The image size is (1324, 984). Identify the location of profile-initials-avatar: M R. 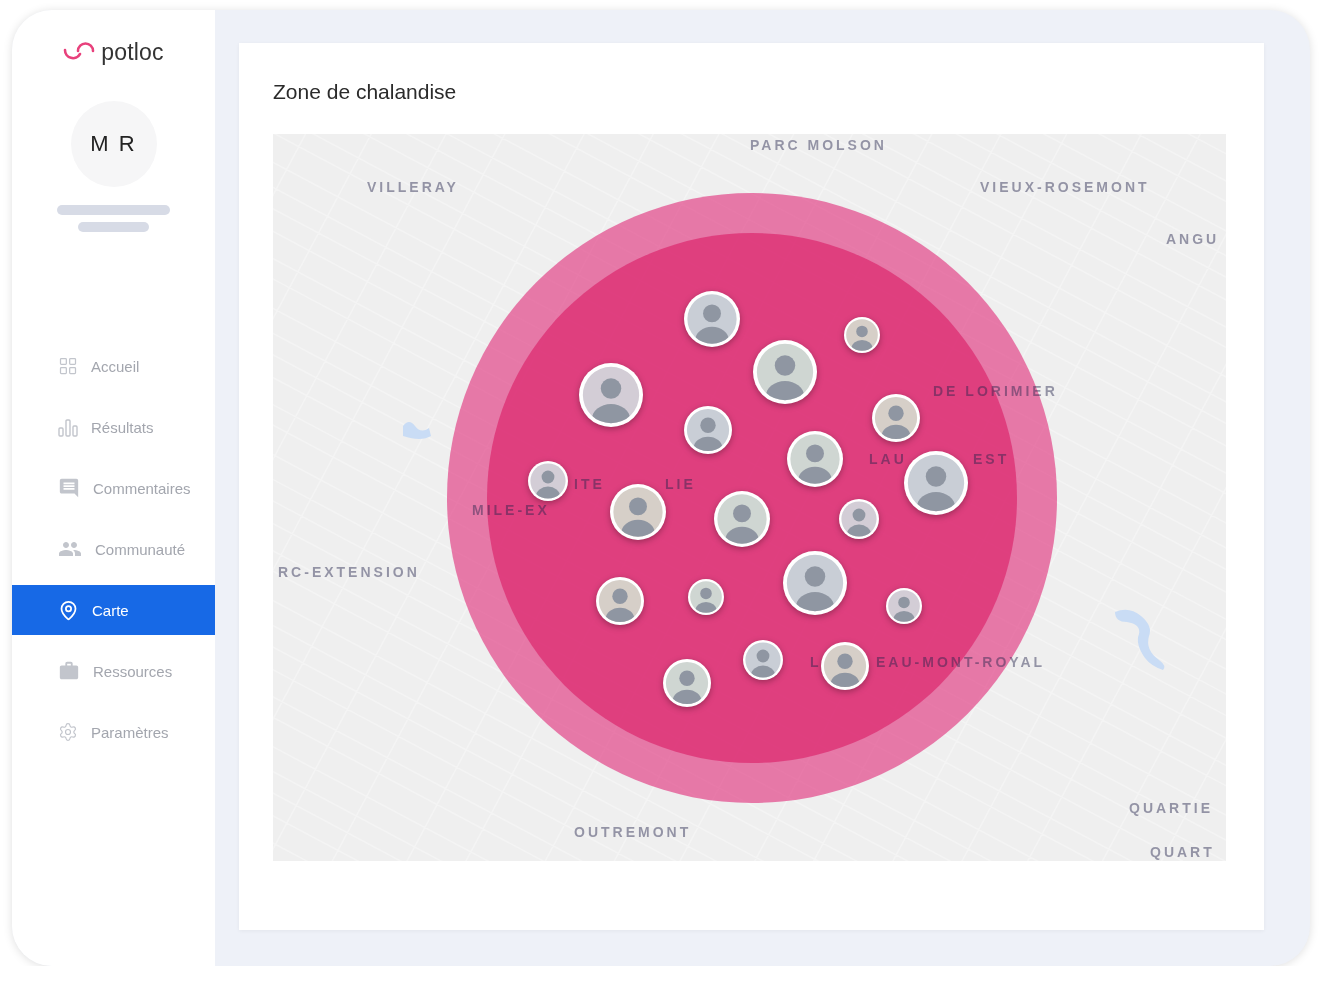
(113, 144).